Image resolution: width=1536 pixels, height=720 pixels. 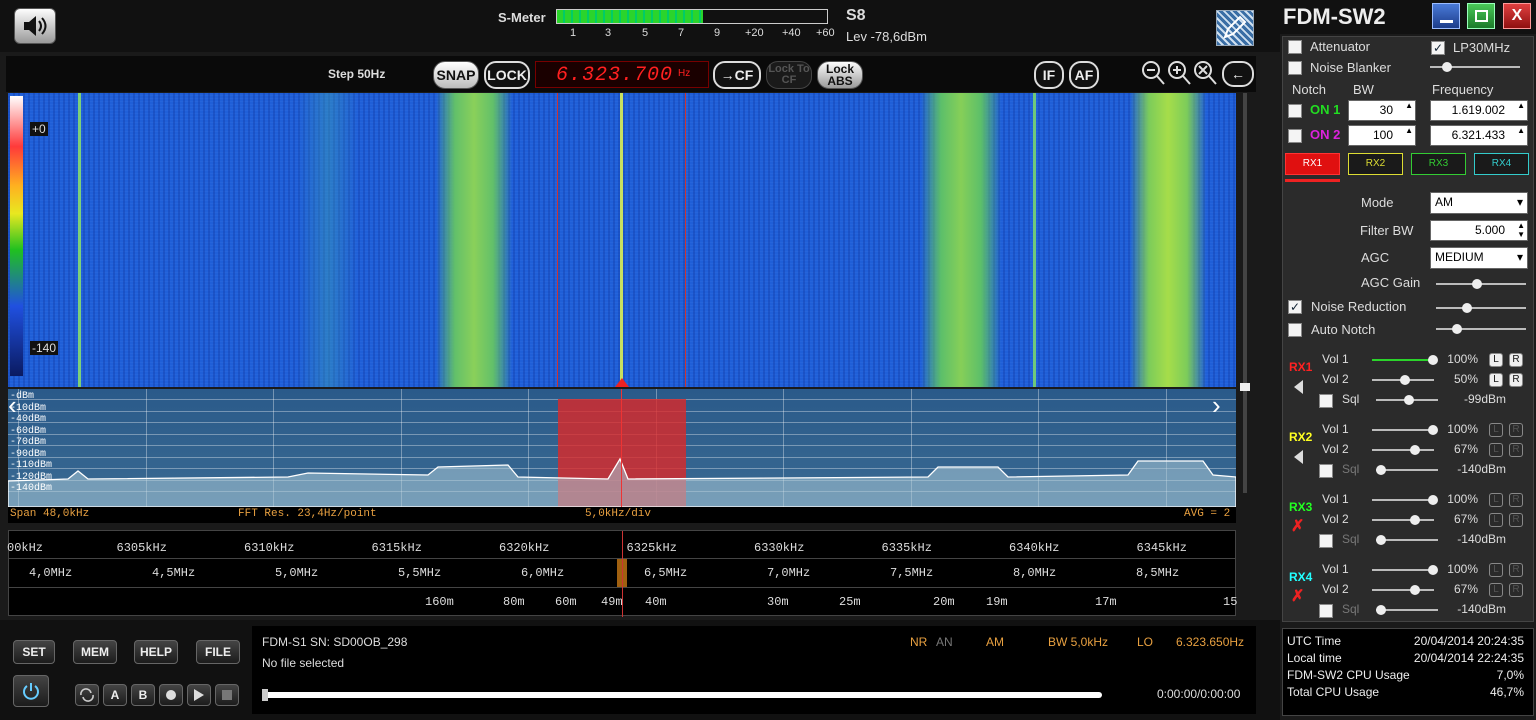 What do you see at coordinates (115, 695) in the screenshot?
I see `marker-a-button: A` at bounding box center [115, 695].